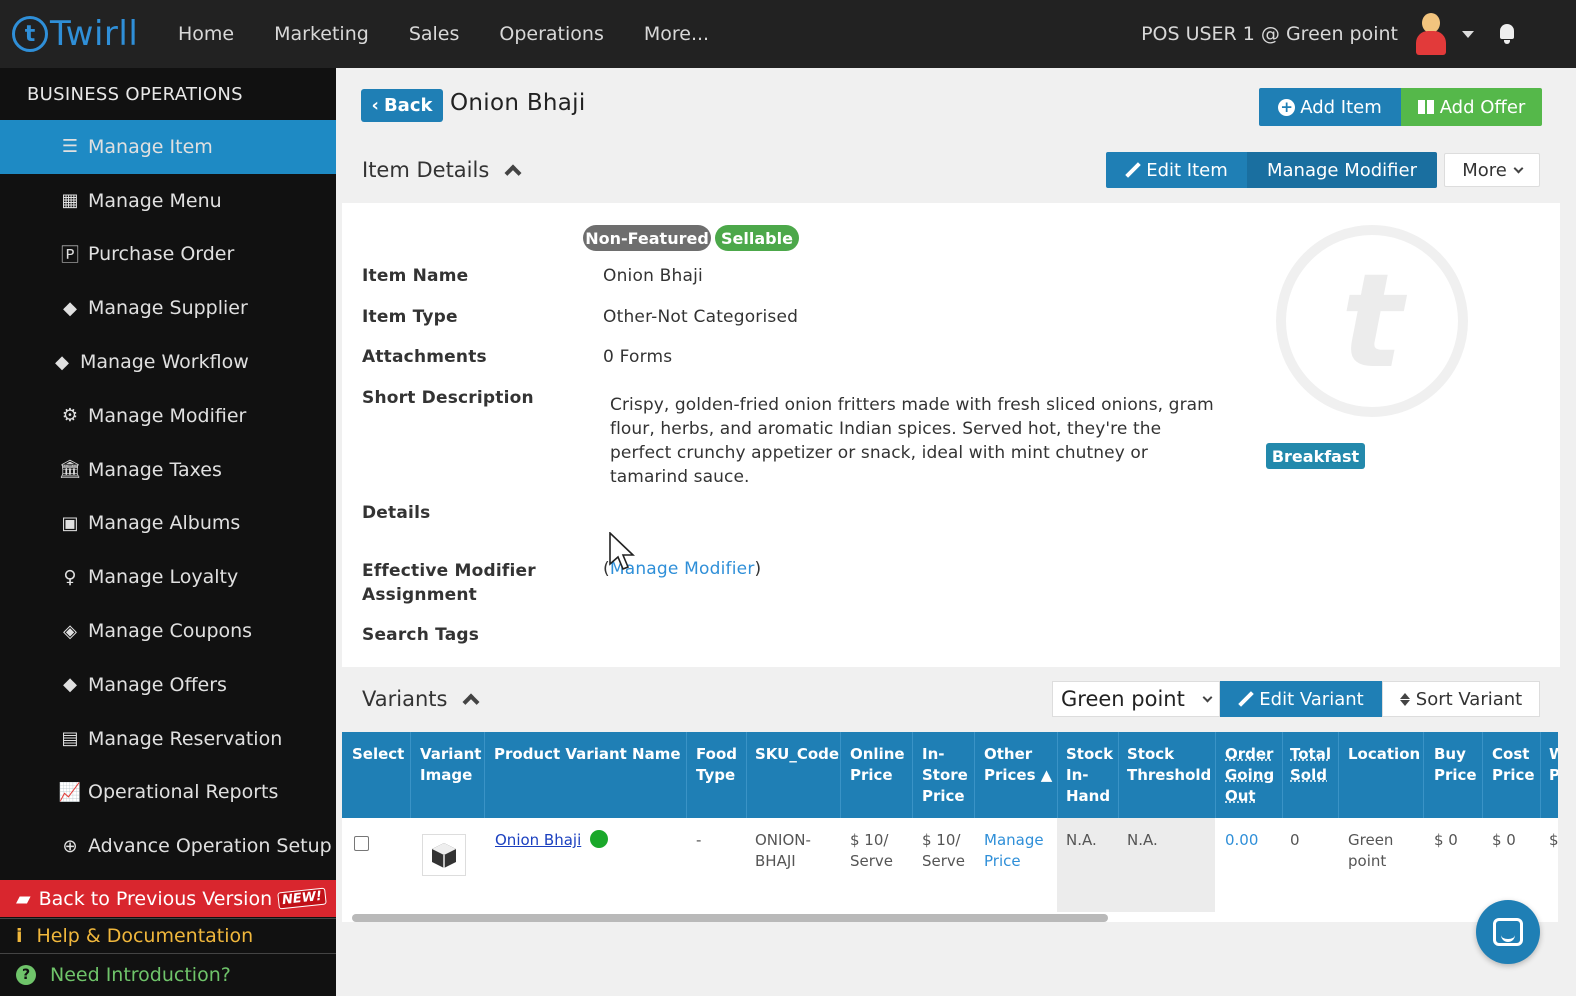  I want to click on sidebar-item-manage-modifier: ⚙ Manage Modifier, so click(168, 416).